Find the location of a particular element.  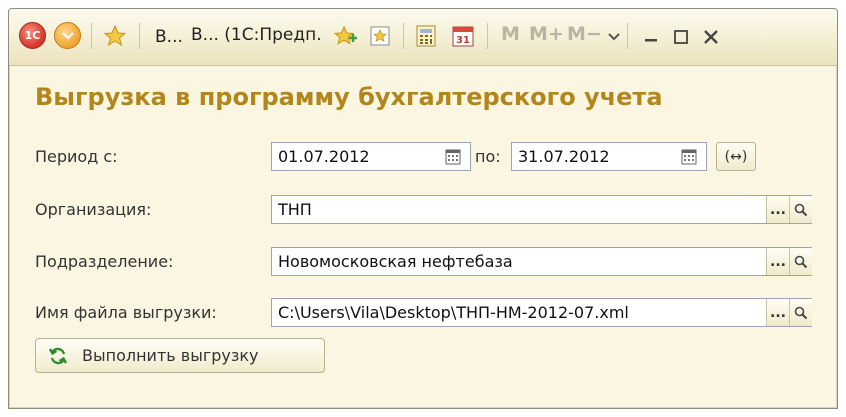

period-to-value: 31.07.2012 is located at coordinates (564, 156).